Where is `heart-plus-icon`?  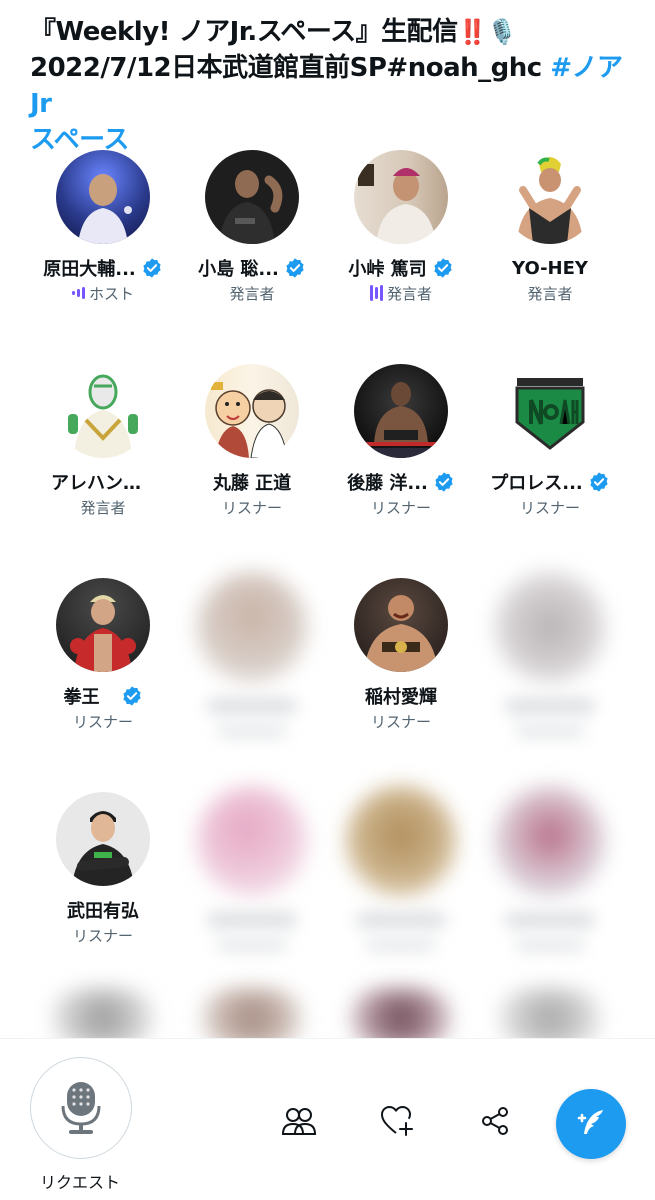
heart-plus-icon is located at coordinates (397, 1121).